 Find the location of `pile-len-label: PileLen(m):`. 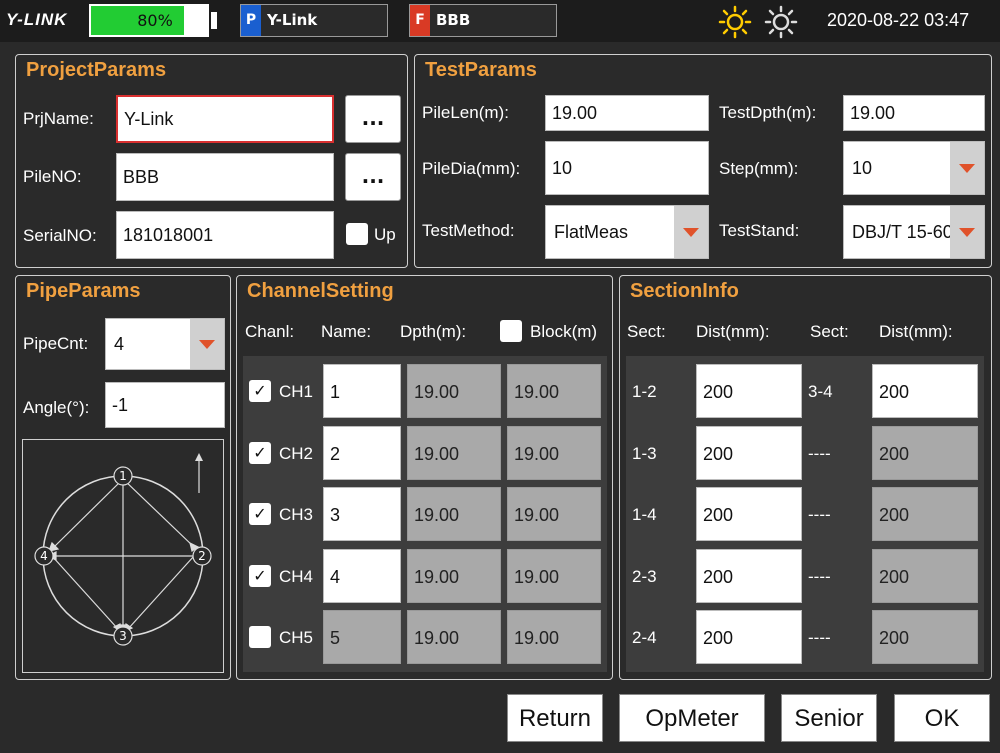

pile-len-label: PileLen(m): is located at coordinates (465, 112).